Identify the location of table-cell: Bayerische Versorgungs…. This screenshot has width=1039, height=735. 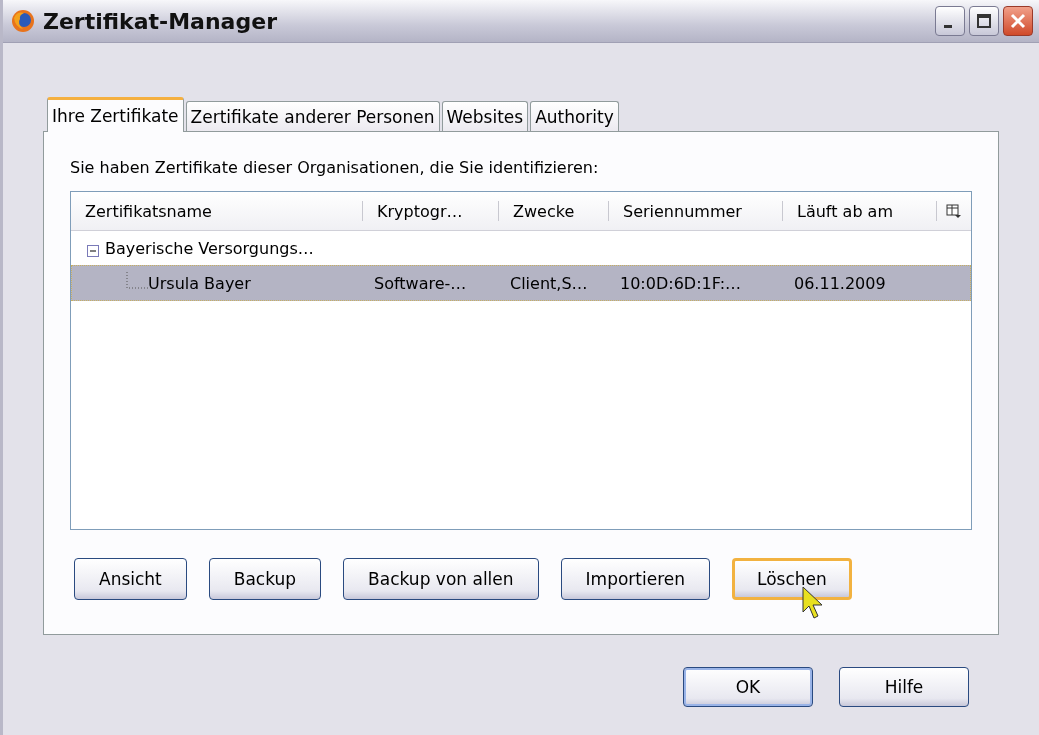
(209, 248).